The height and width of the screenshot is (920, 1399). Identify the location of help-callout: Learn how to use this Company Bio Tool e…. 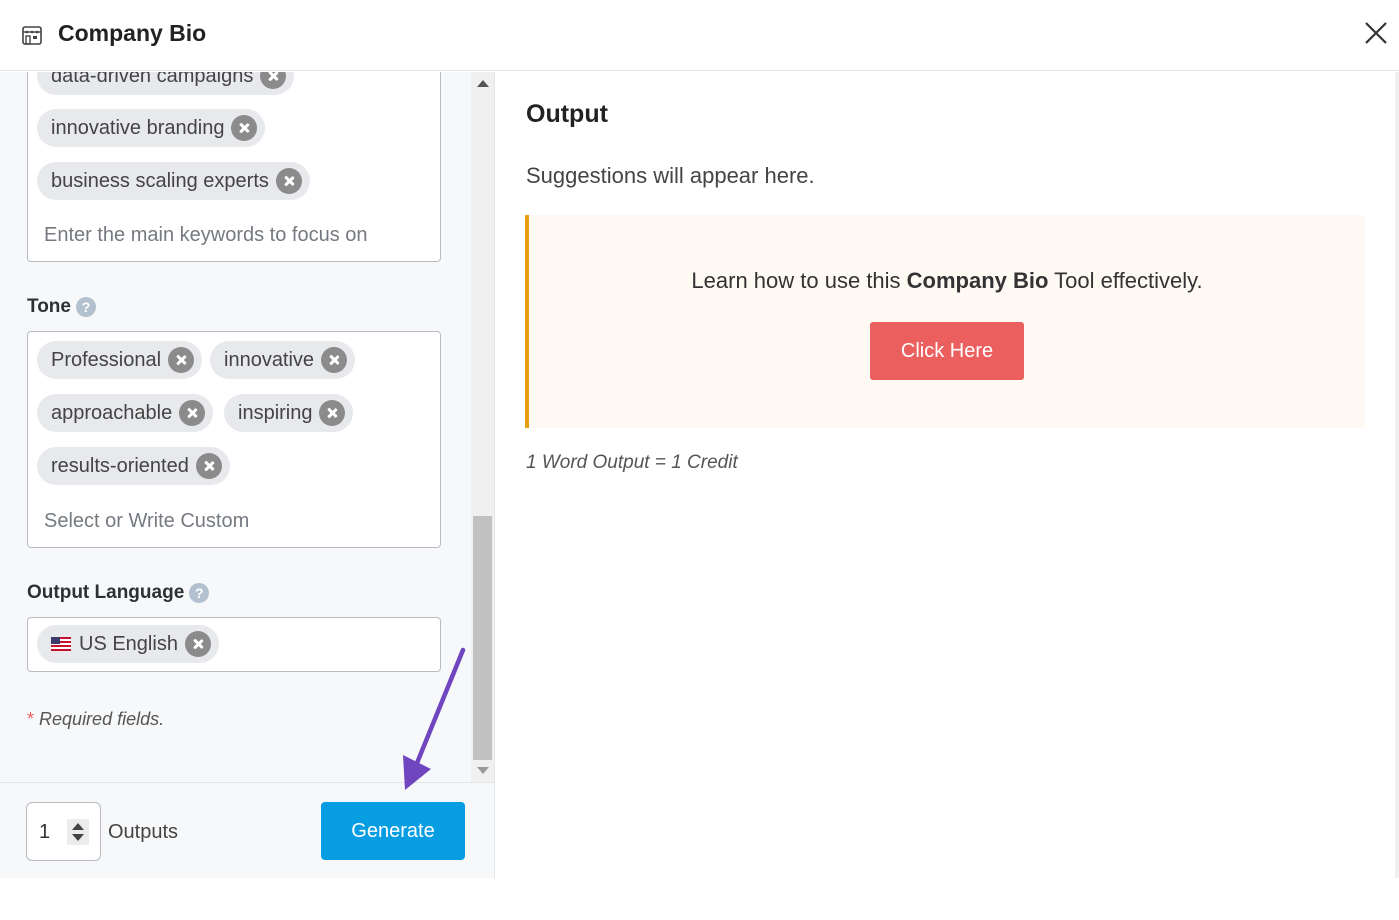
(945, 321).